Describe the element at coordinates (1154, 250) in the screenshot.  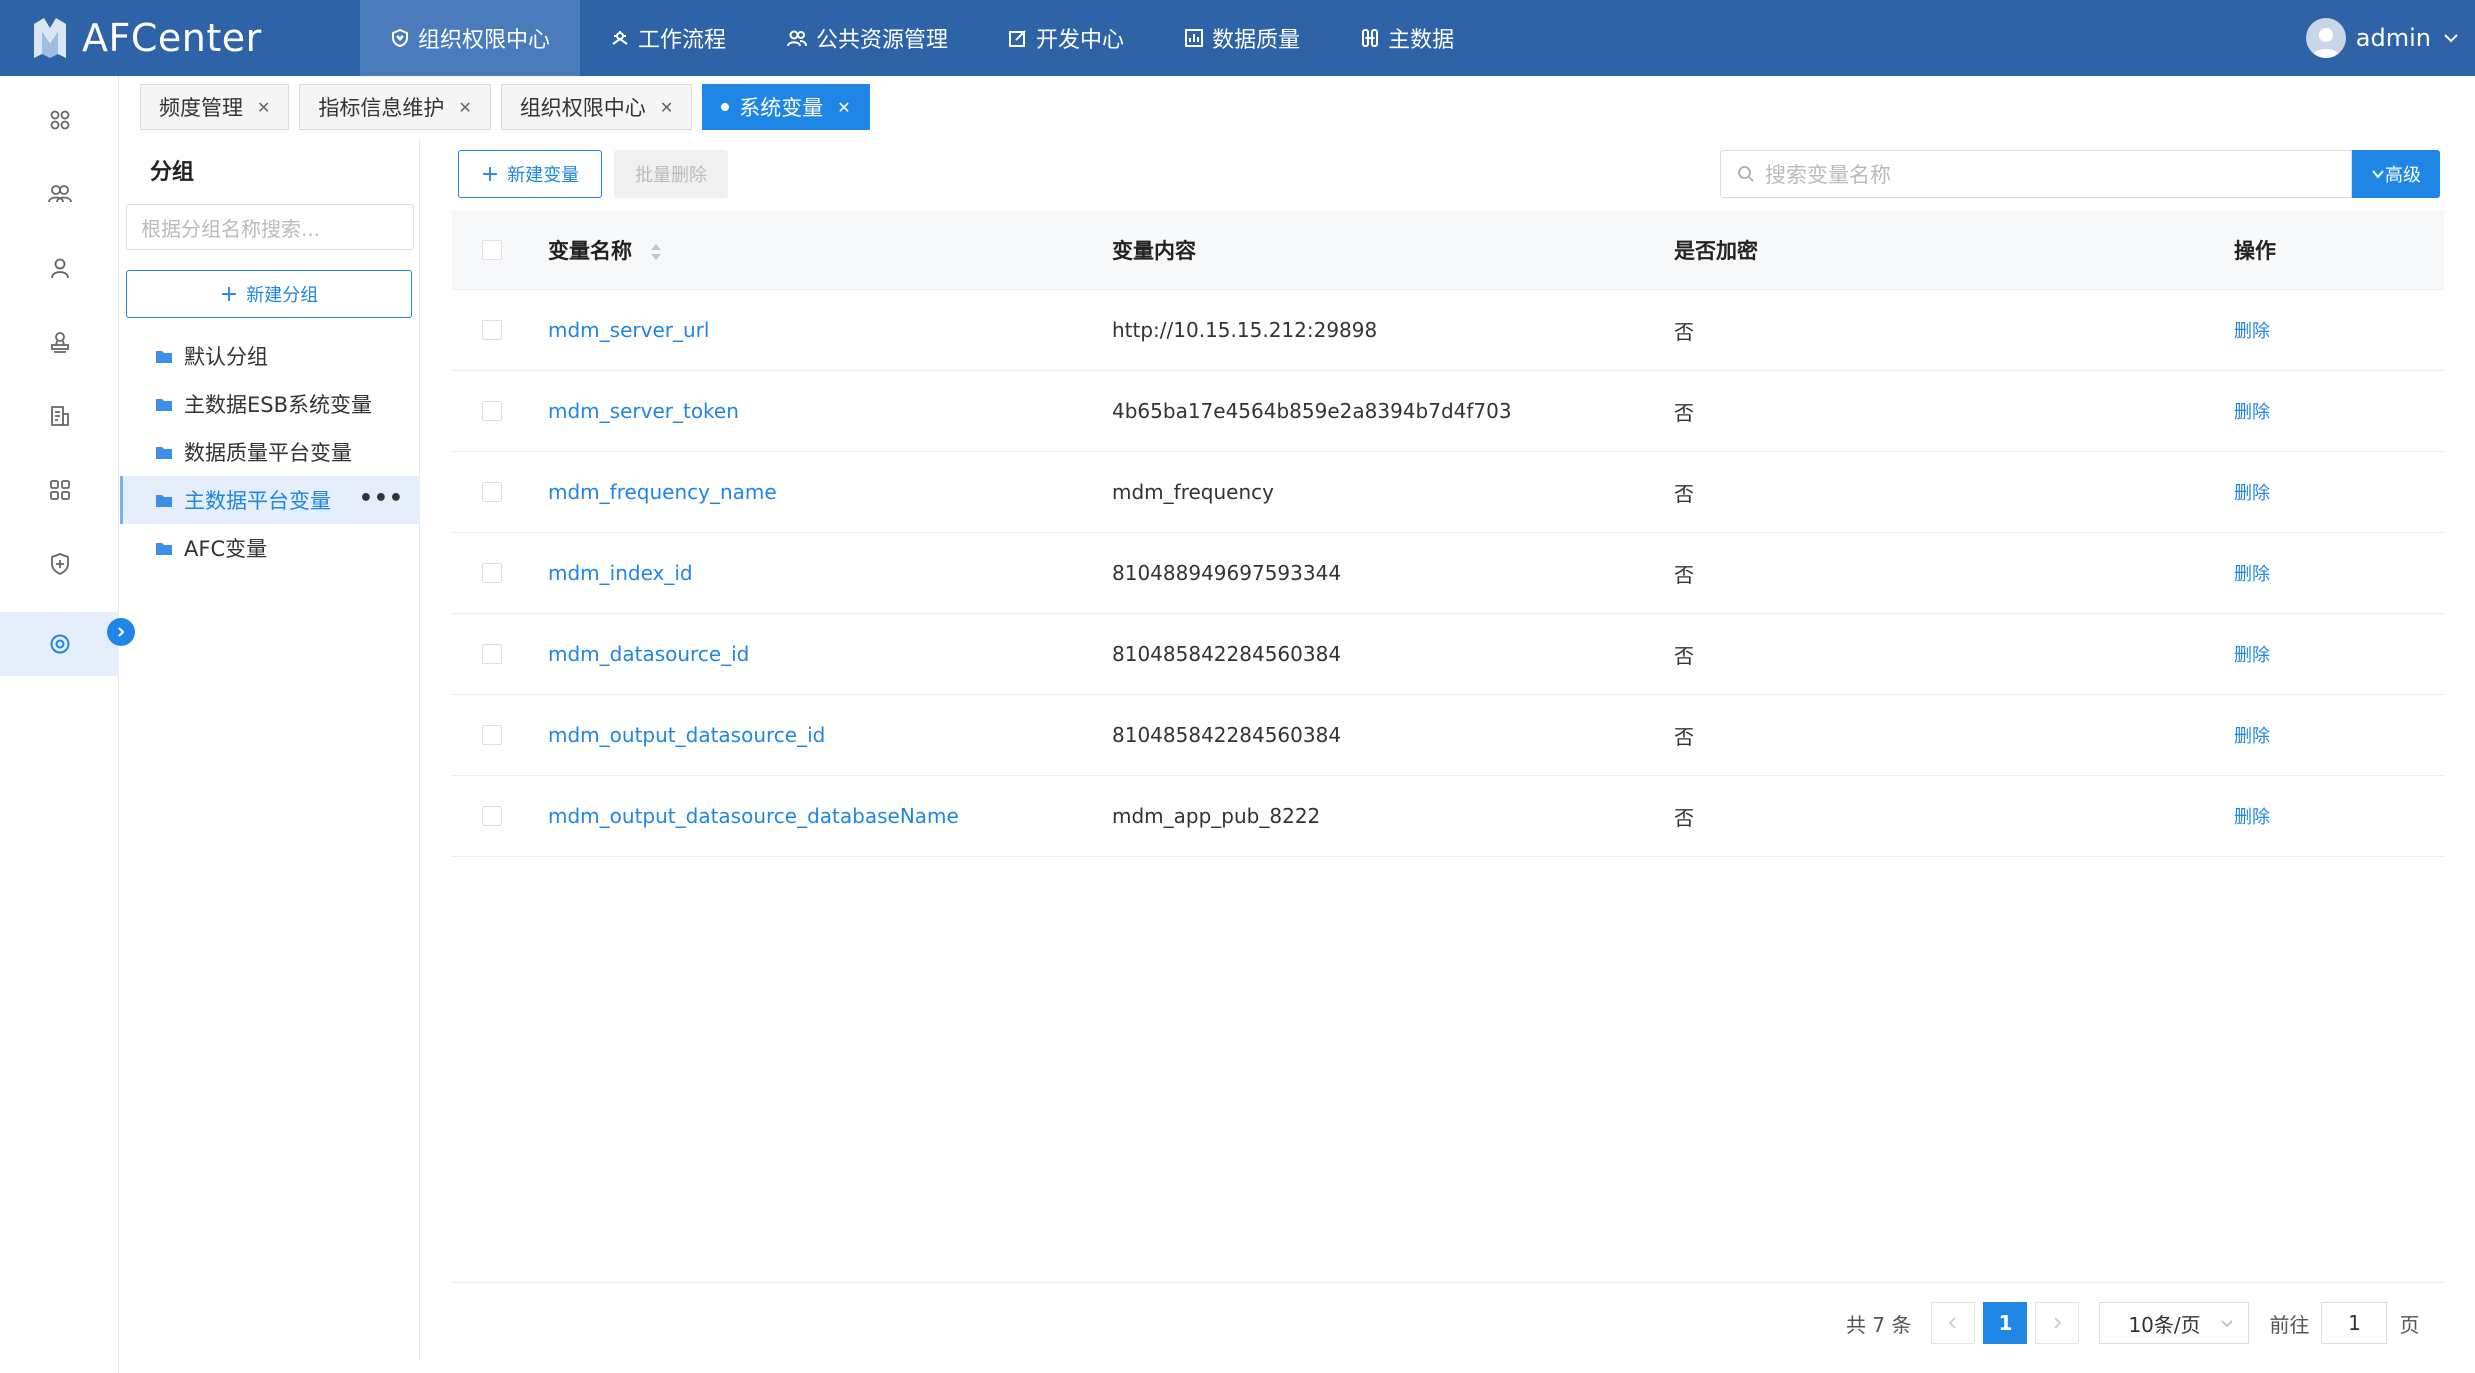
I see `header-content: 变量内容` at that location.